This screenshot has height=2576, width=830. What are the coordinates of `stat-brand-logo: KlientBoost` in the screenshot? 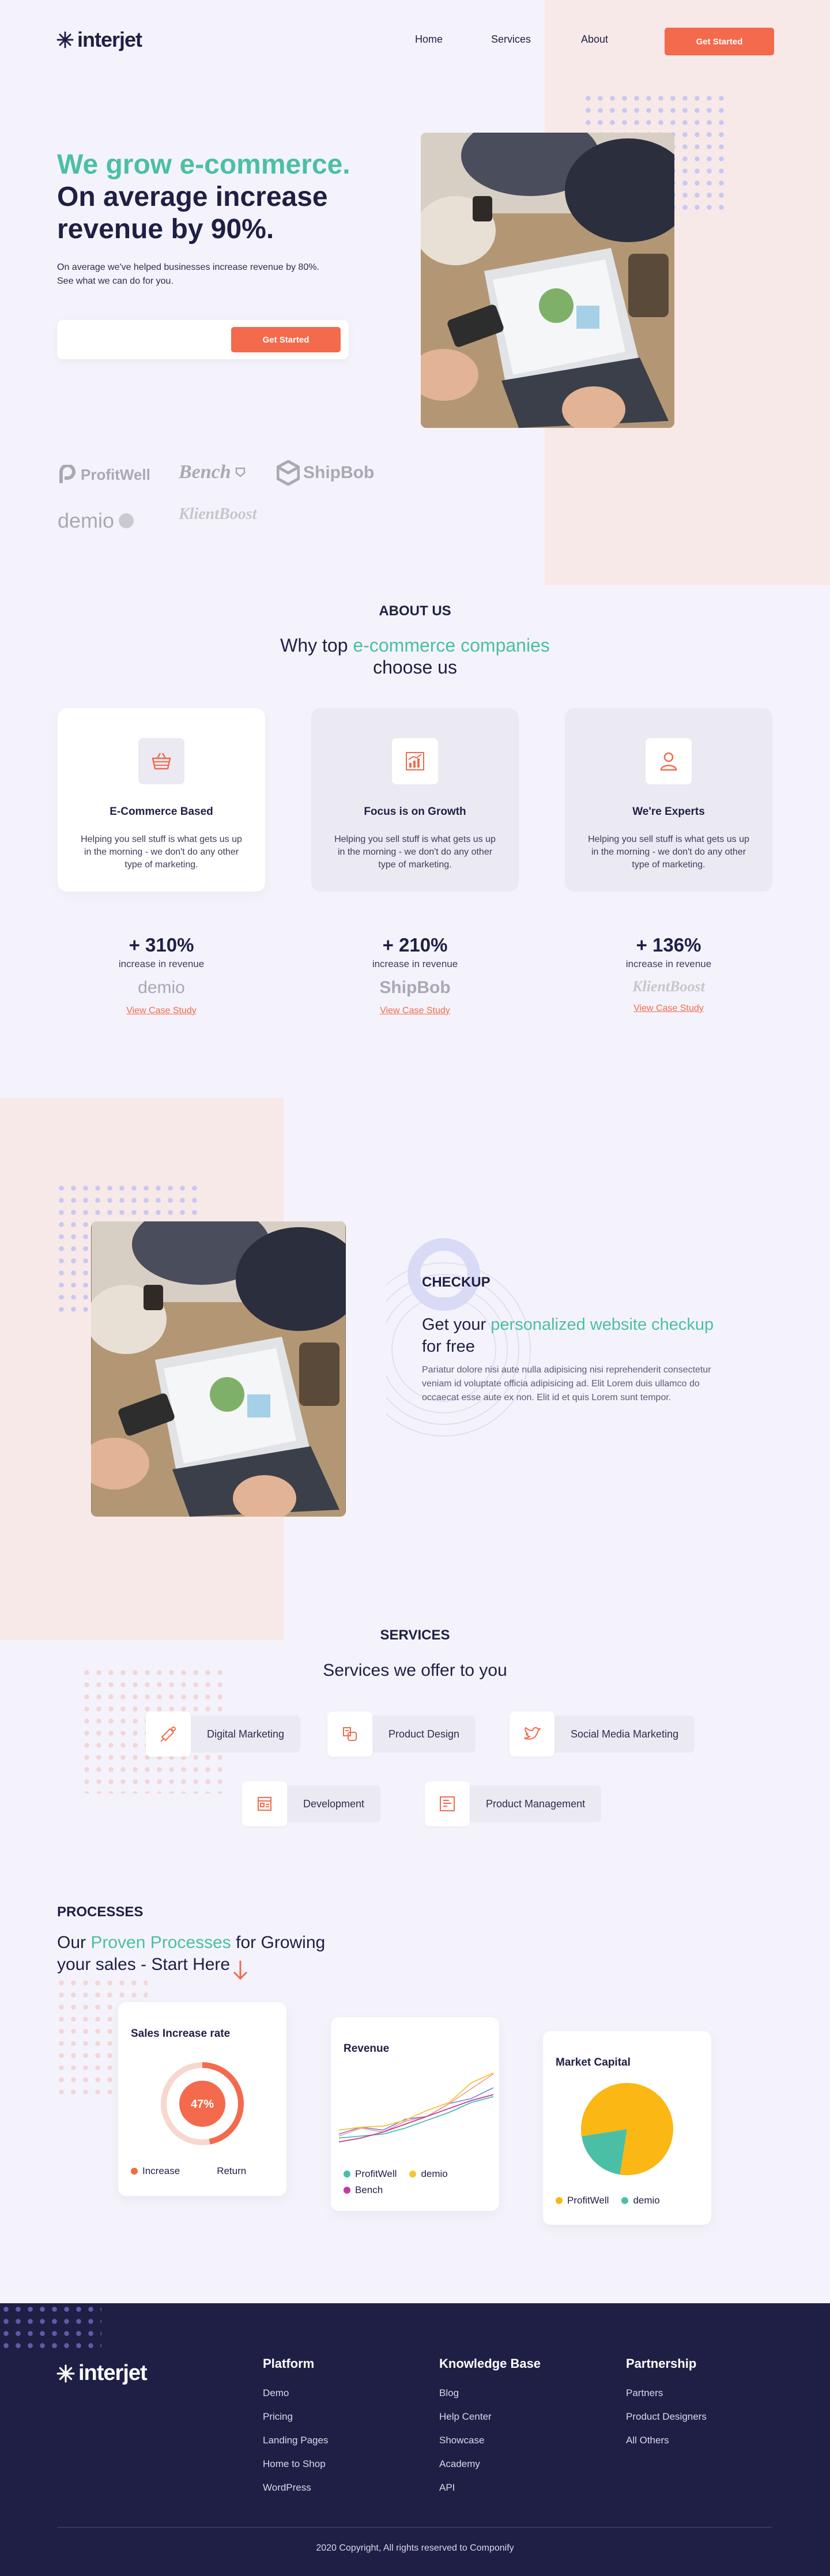 It's located at (668, 986).